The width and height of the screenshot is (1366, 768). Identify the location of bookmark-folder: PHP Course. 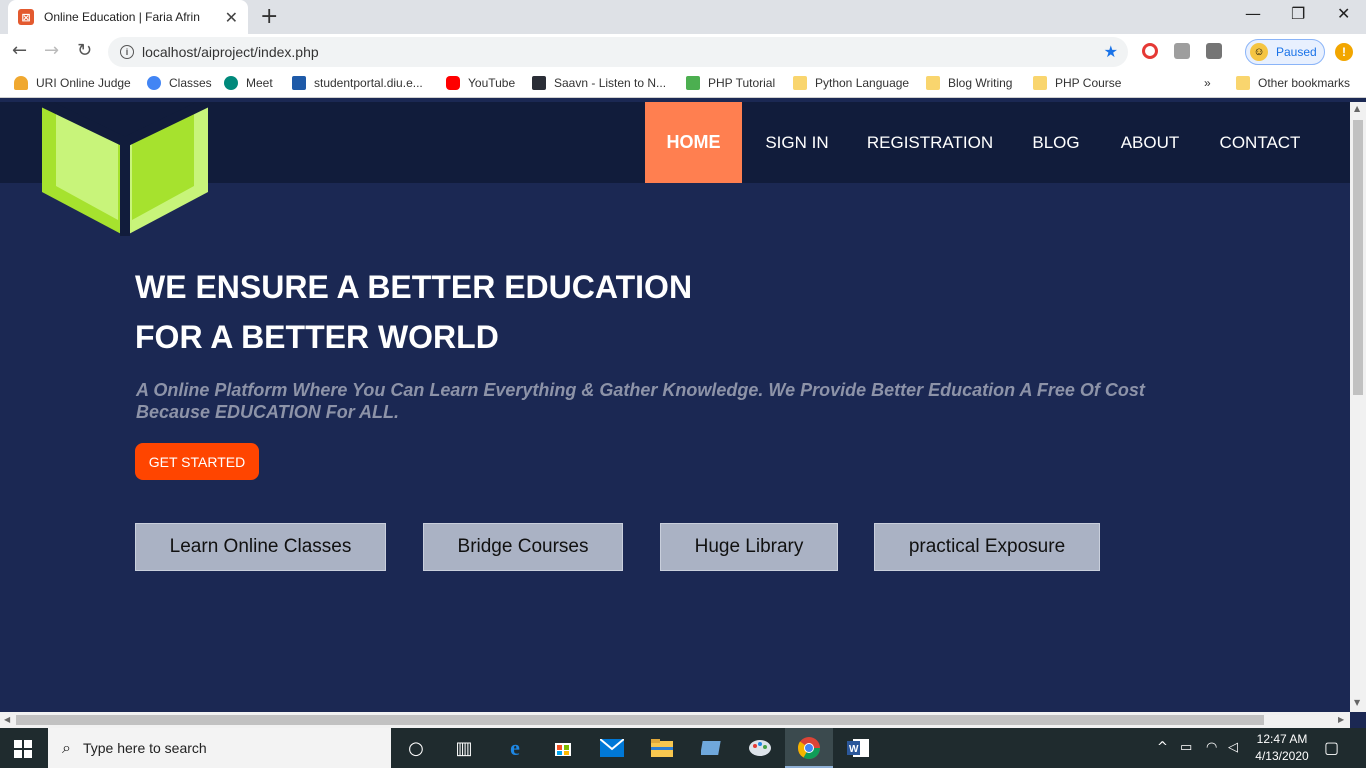
(1077, 83).